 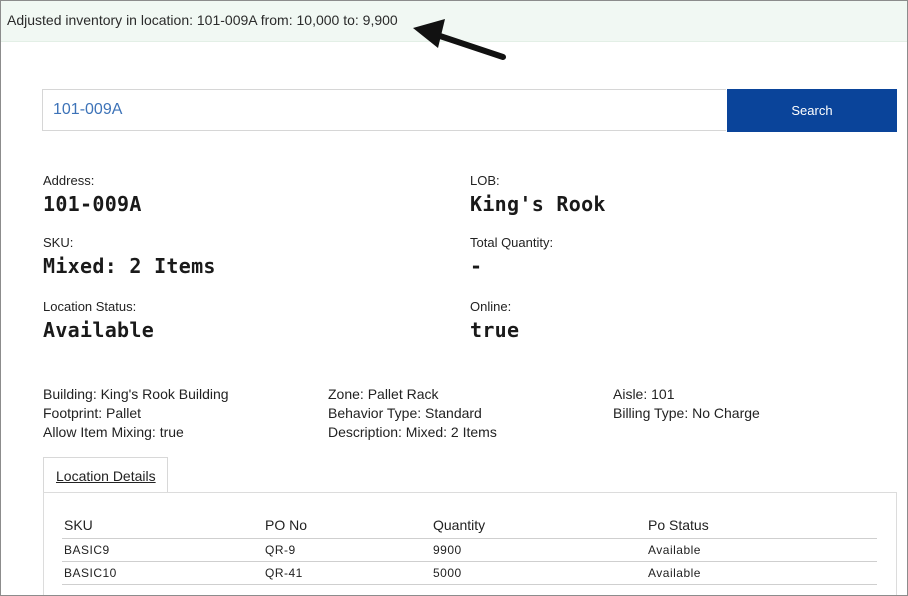 I want to click on online-field: Online: true, so click(x=494, y=320).